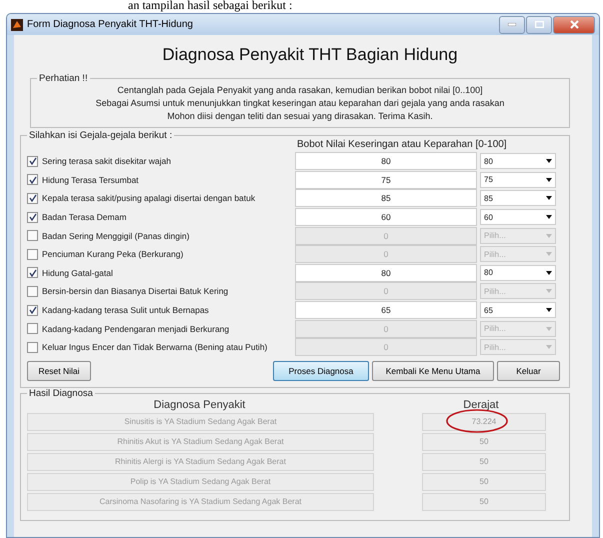 The image size is (603, 538). I want to click on symptom-checkbox: Hidung Gatal-gatal, so click(161, 272).